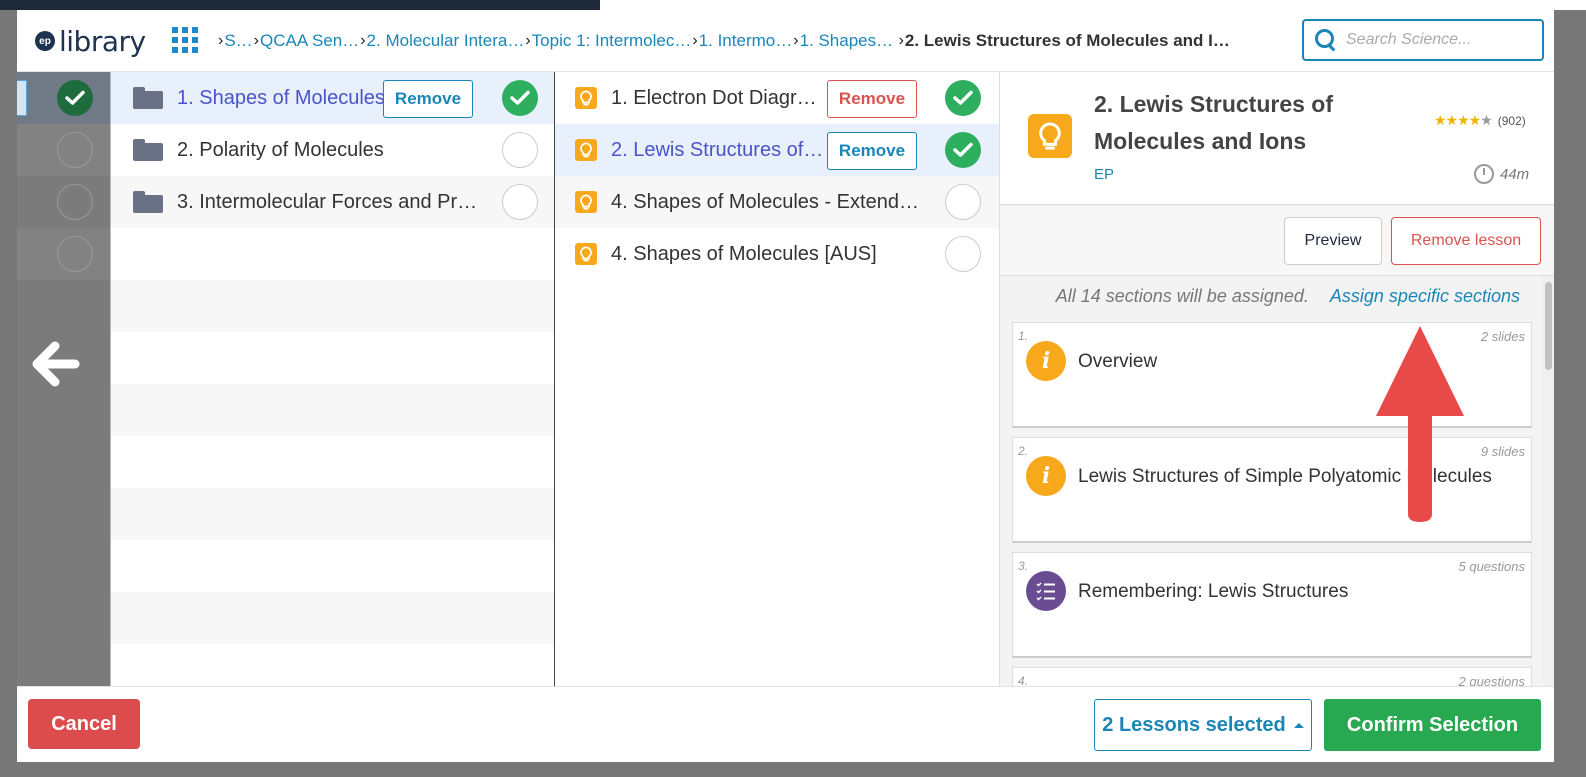 This screenshot has width=1586, height=777. Describe the element at coordinates (1023, 336) in the screenshot. I see `section-number: 1.` at that location.